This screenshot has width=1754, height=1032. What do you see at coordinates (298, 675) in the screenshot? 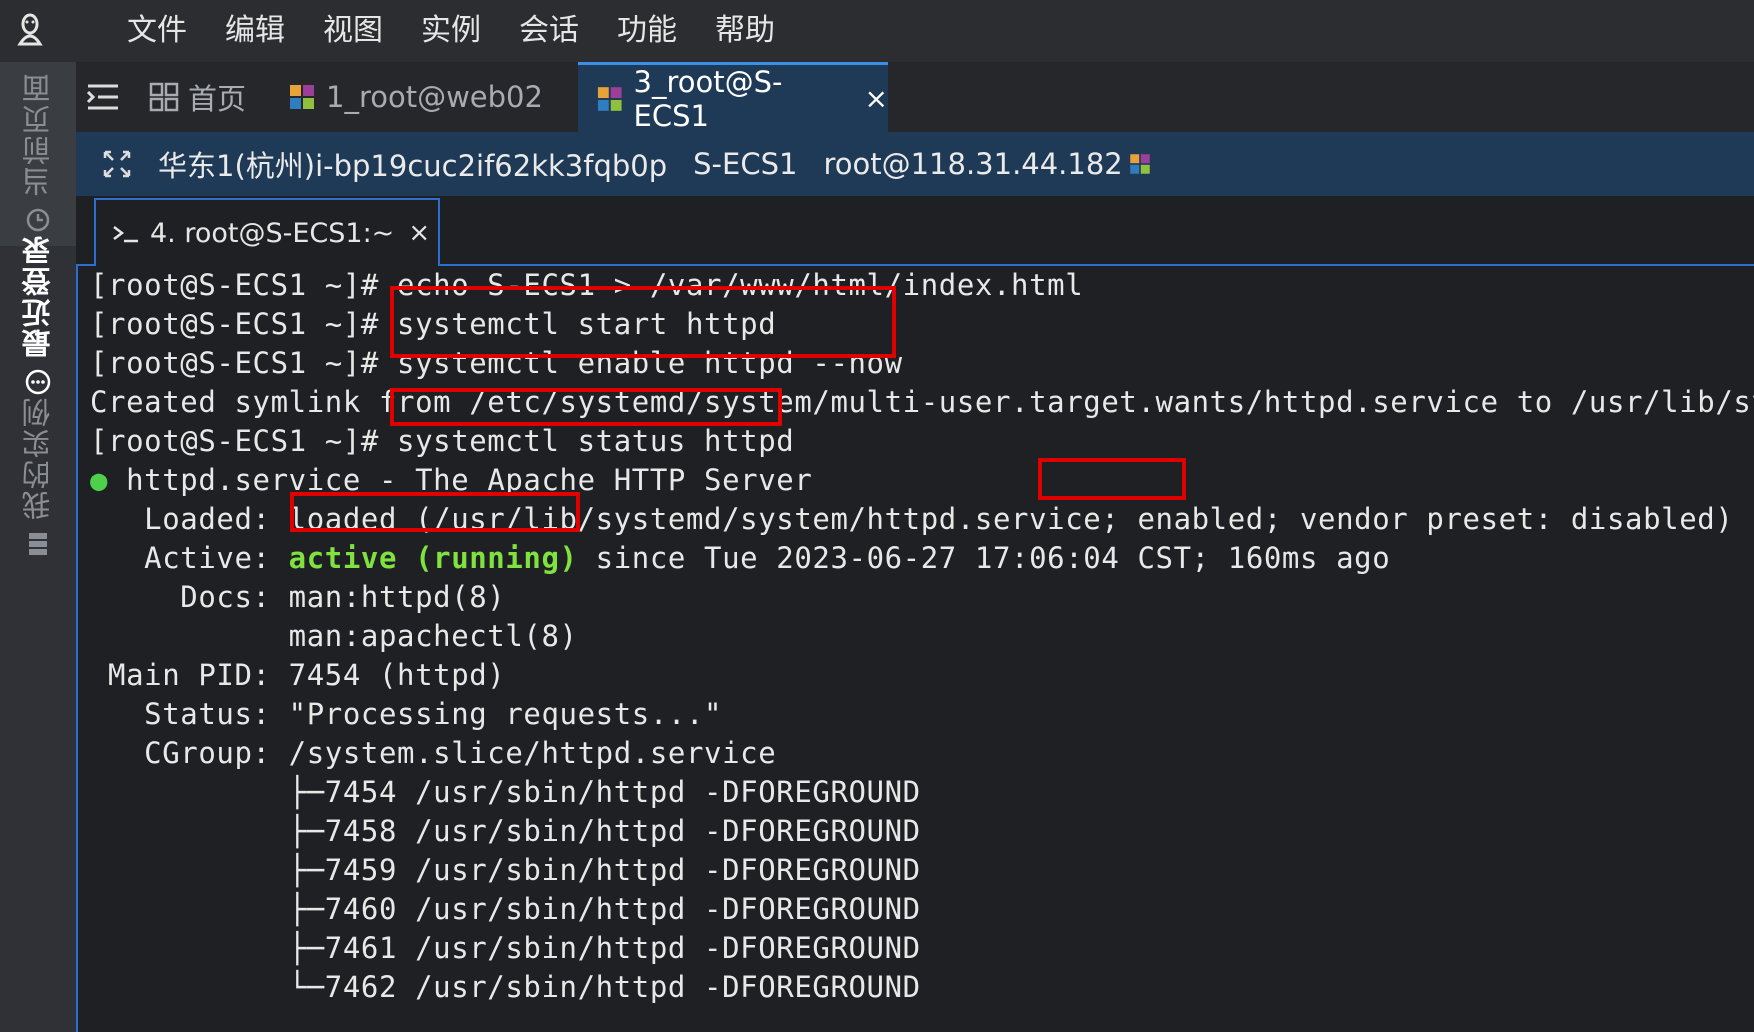
I see `terminal-line: Main PID: 7454 (httpd)` at bounding box center [298, 675].